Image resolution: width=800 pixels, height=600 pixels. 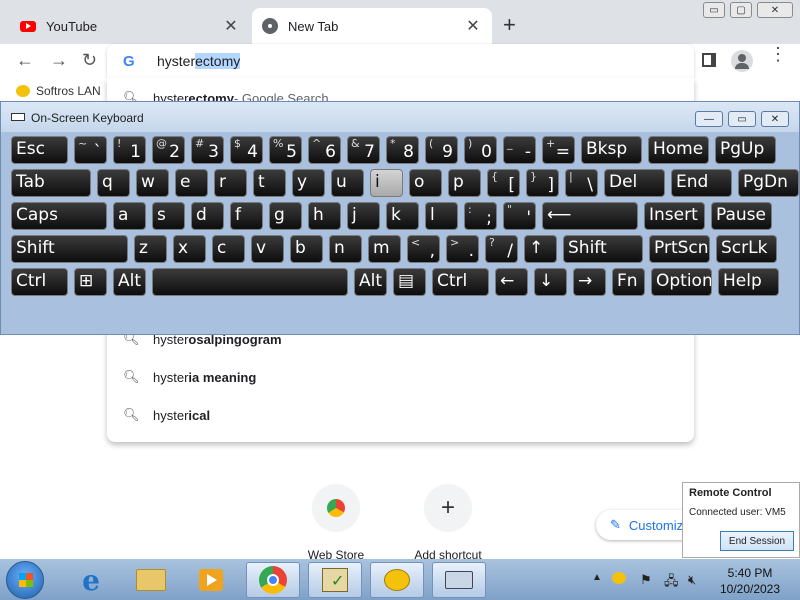 What do you see at coordinates (748, 282) in the screenshot?
I see `key-help: Help` at bounding box center [748, 282].